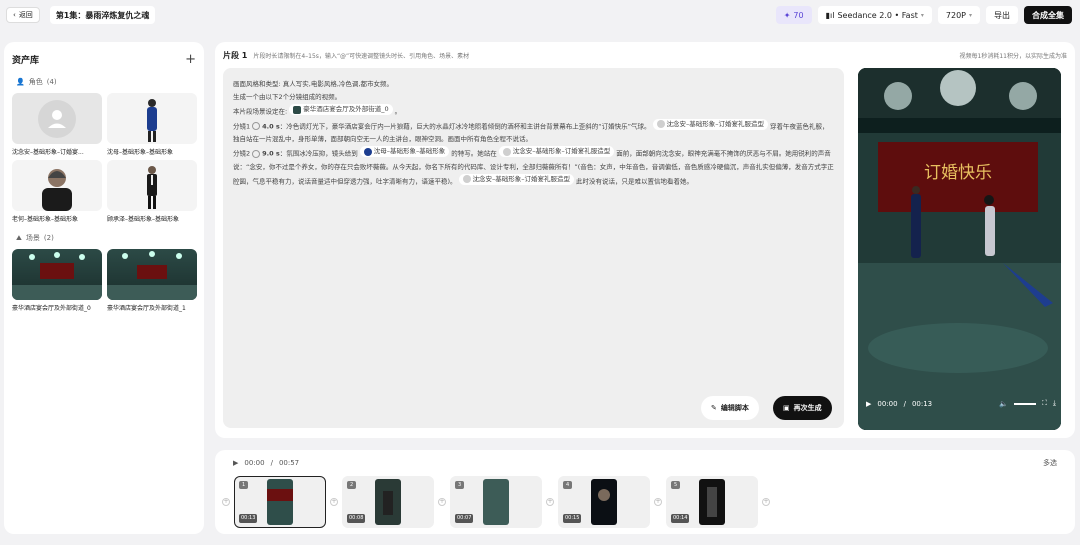 The height and width of the screenshot is (545, 1080). Describe the element at coordinates (271, 126) in the screenshot. I see `shot-duration: 4.0 s` at that location.